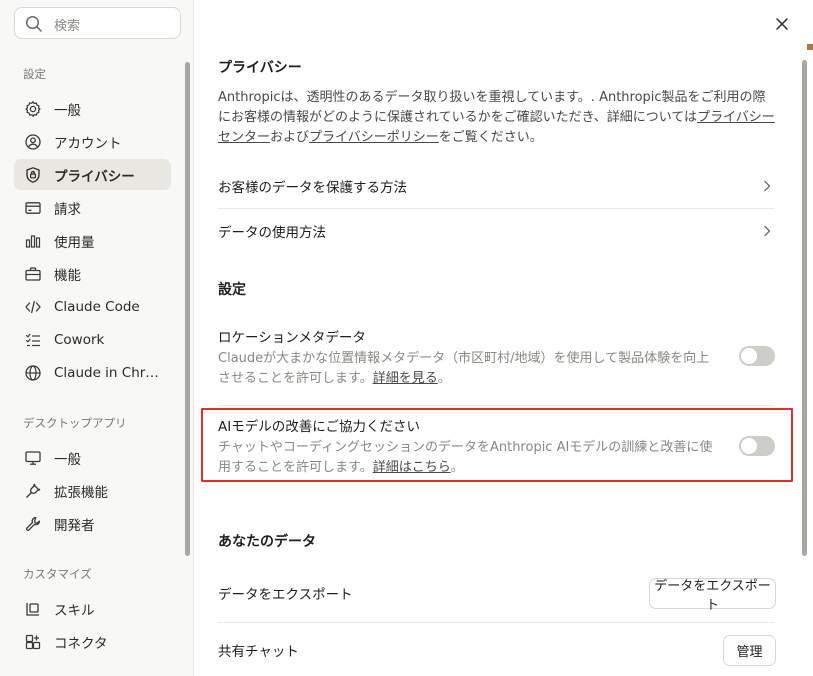  Describe the element at coordinates (33, 642) in the screenshot. I see `connector-icon` at that location.